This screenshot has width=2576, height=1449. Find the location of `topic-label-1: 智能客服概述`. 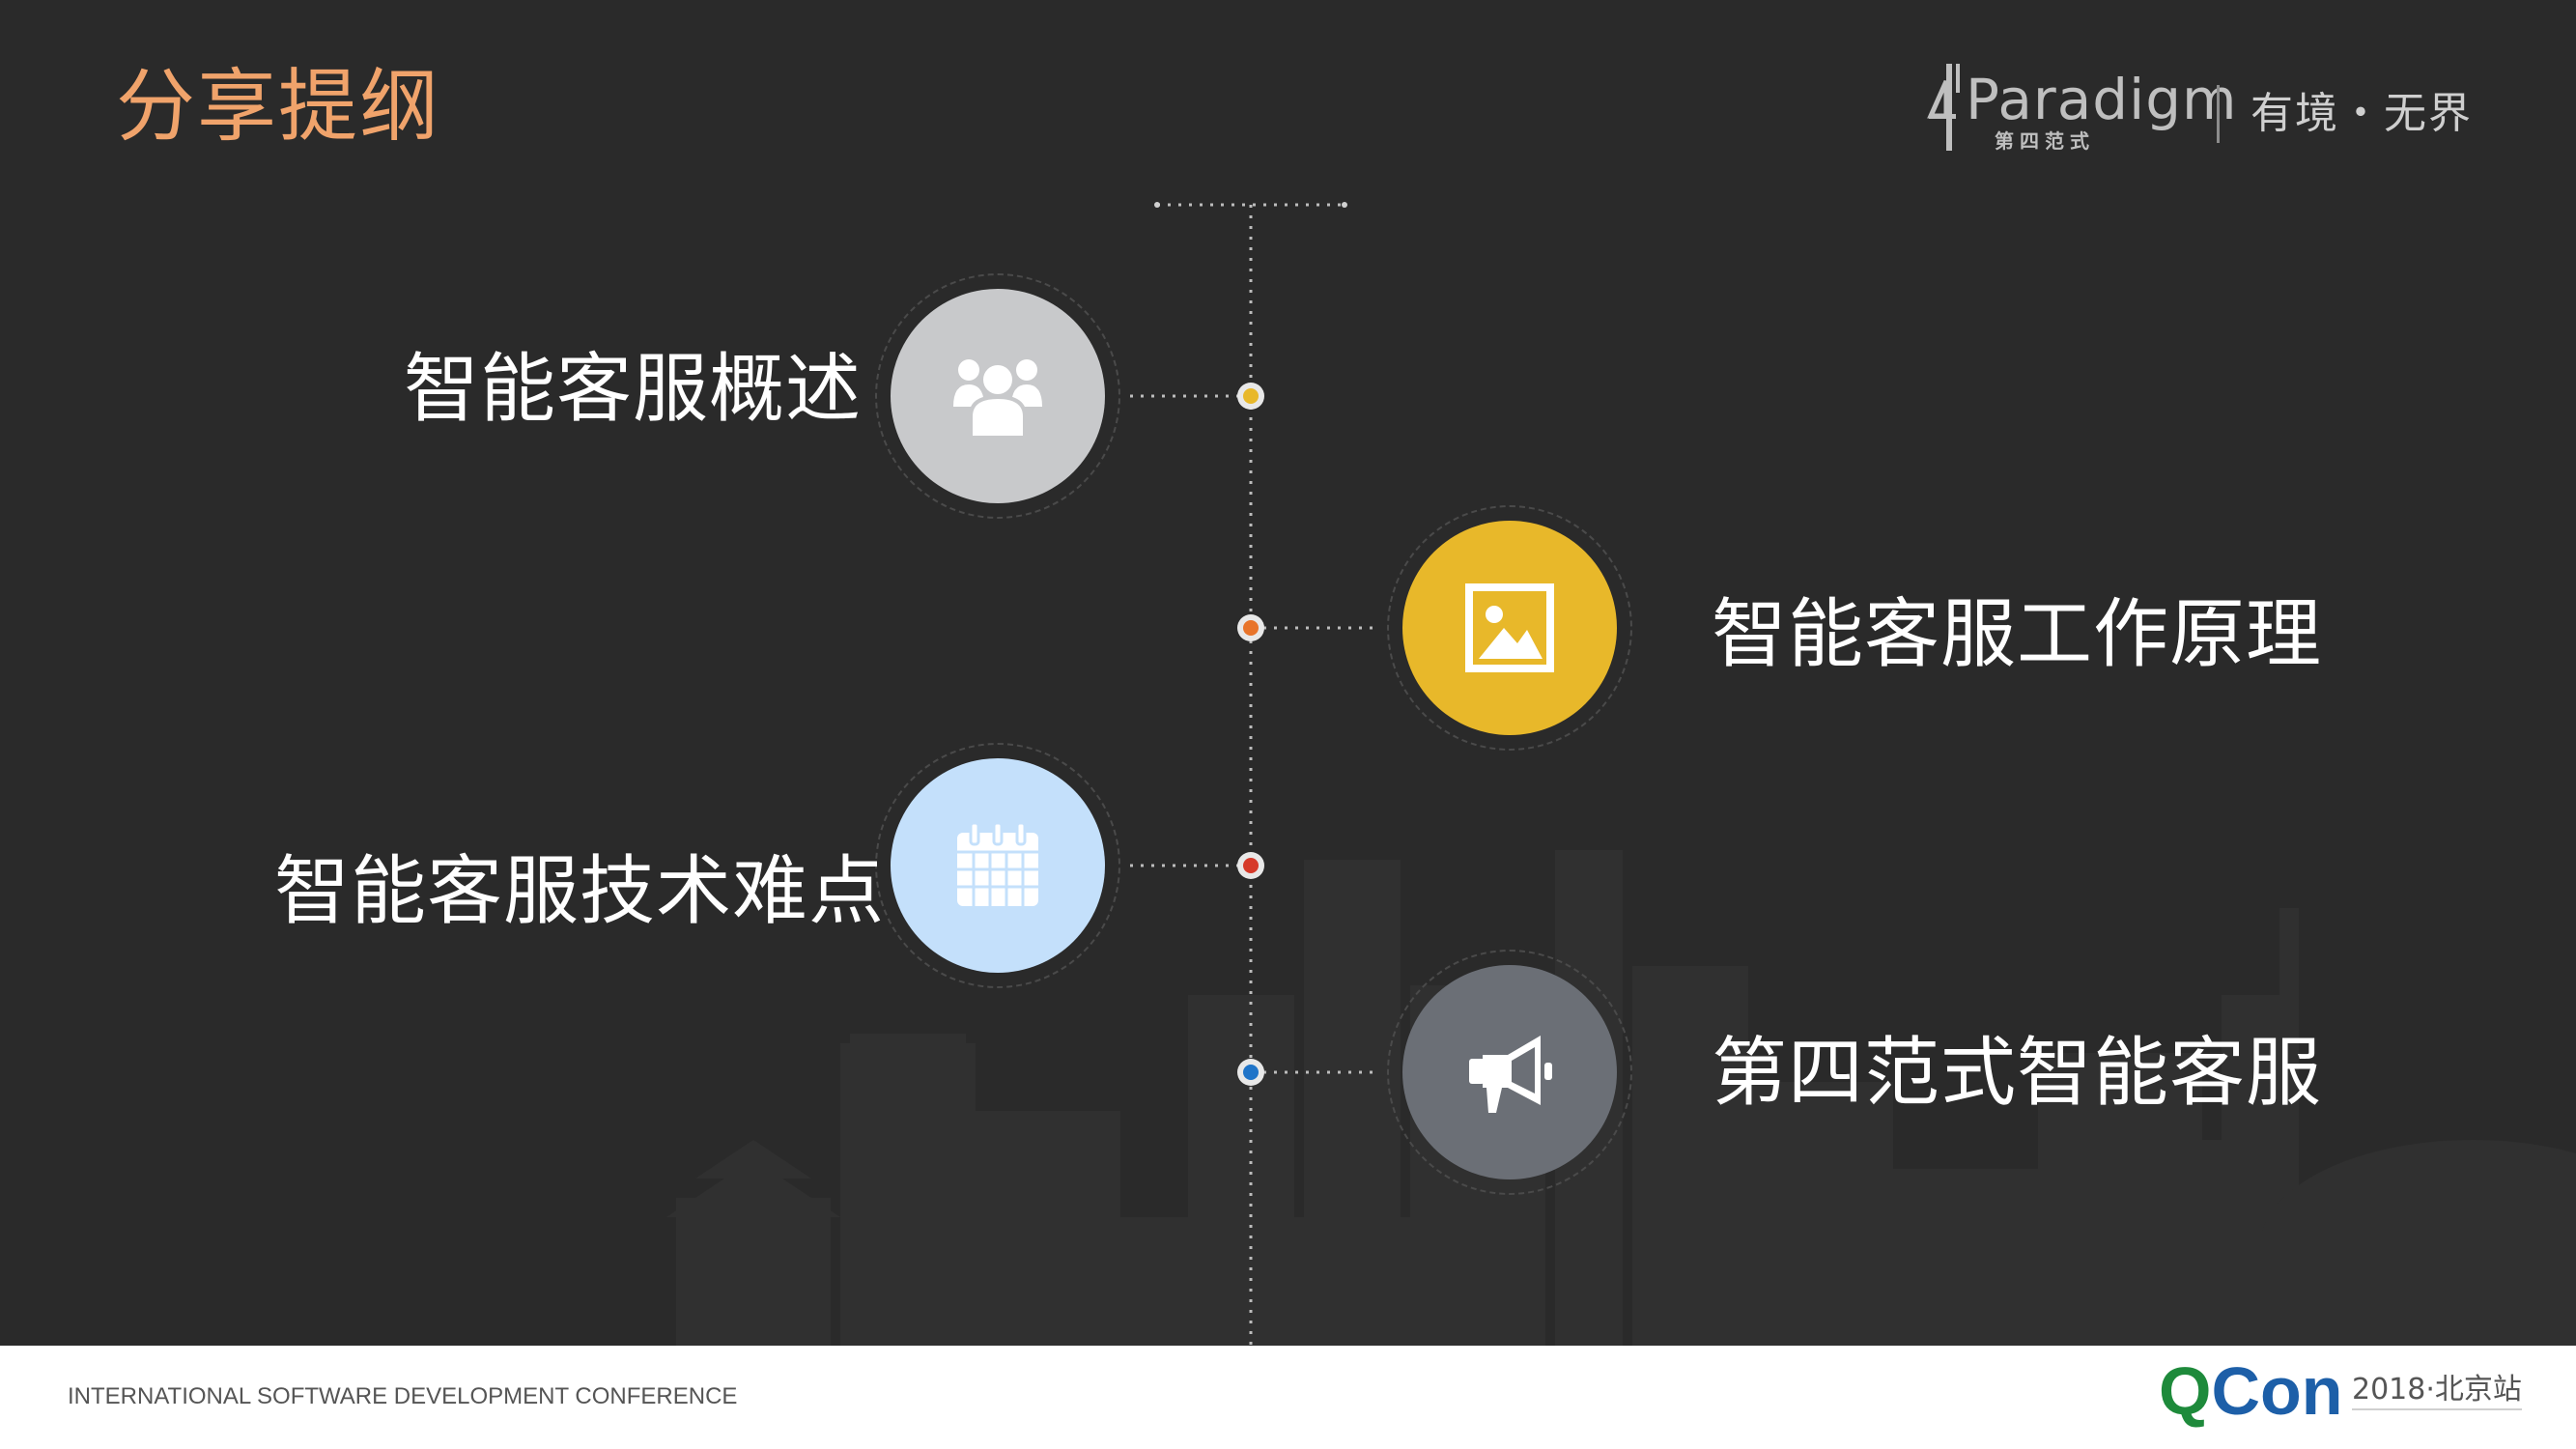

topic-label-1: 智能客服概述 is located at coordinates (633, 389).